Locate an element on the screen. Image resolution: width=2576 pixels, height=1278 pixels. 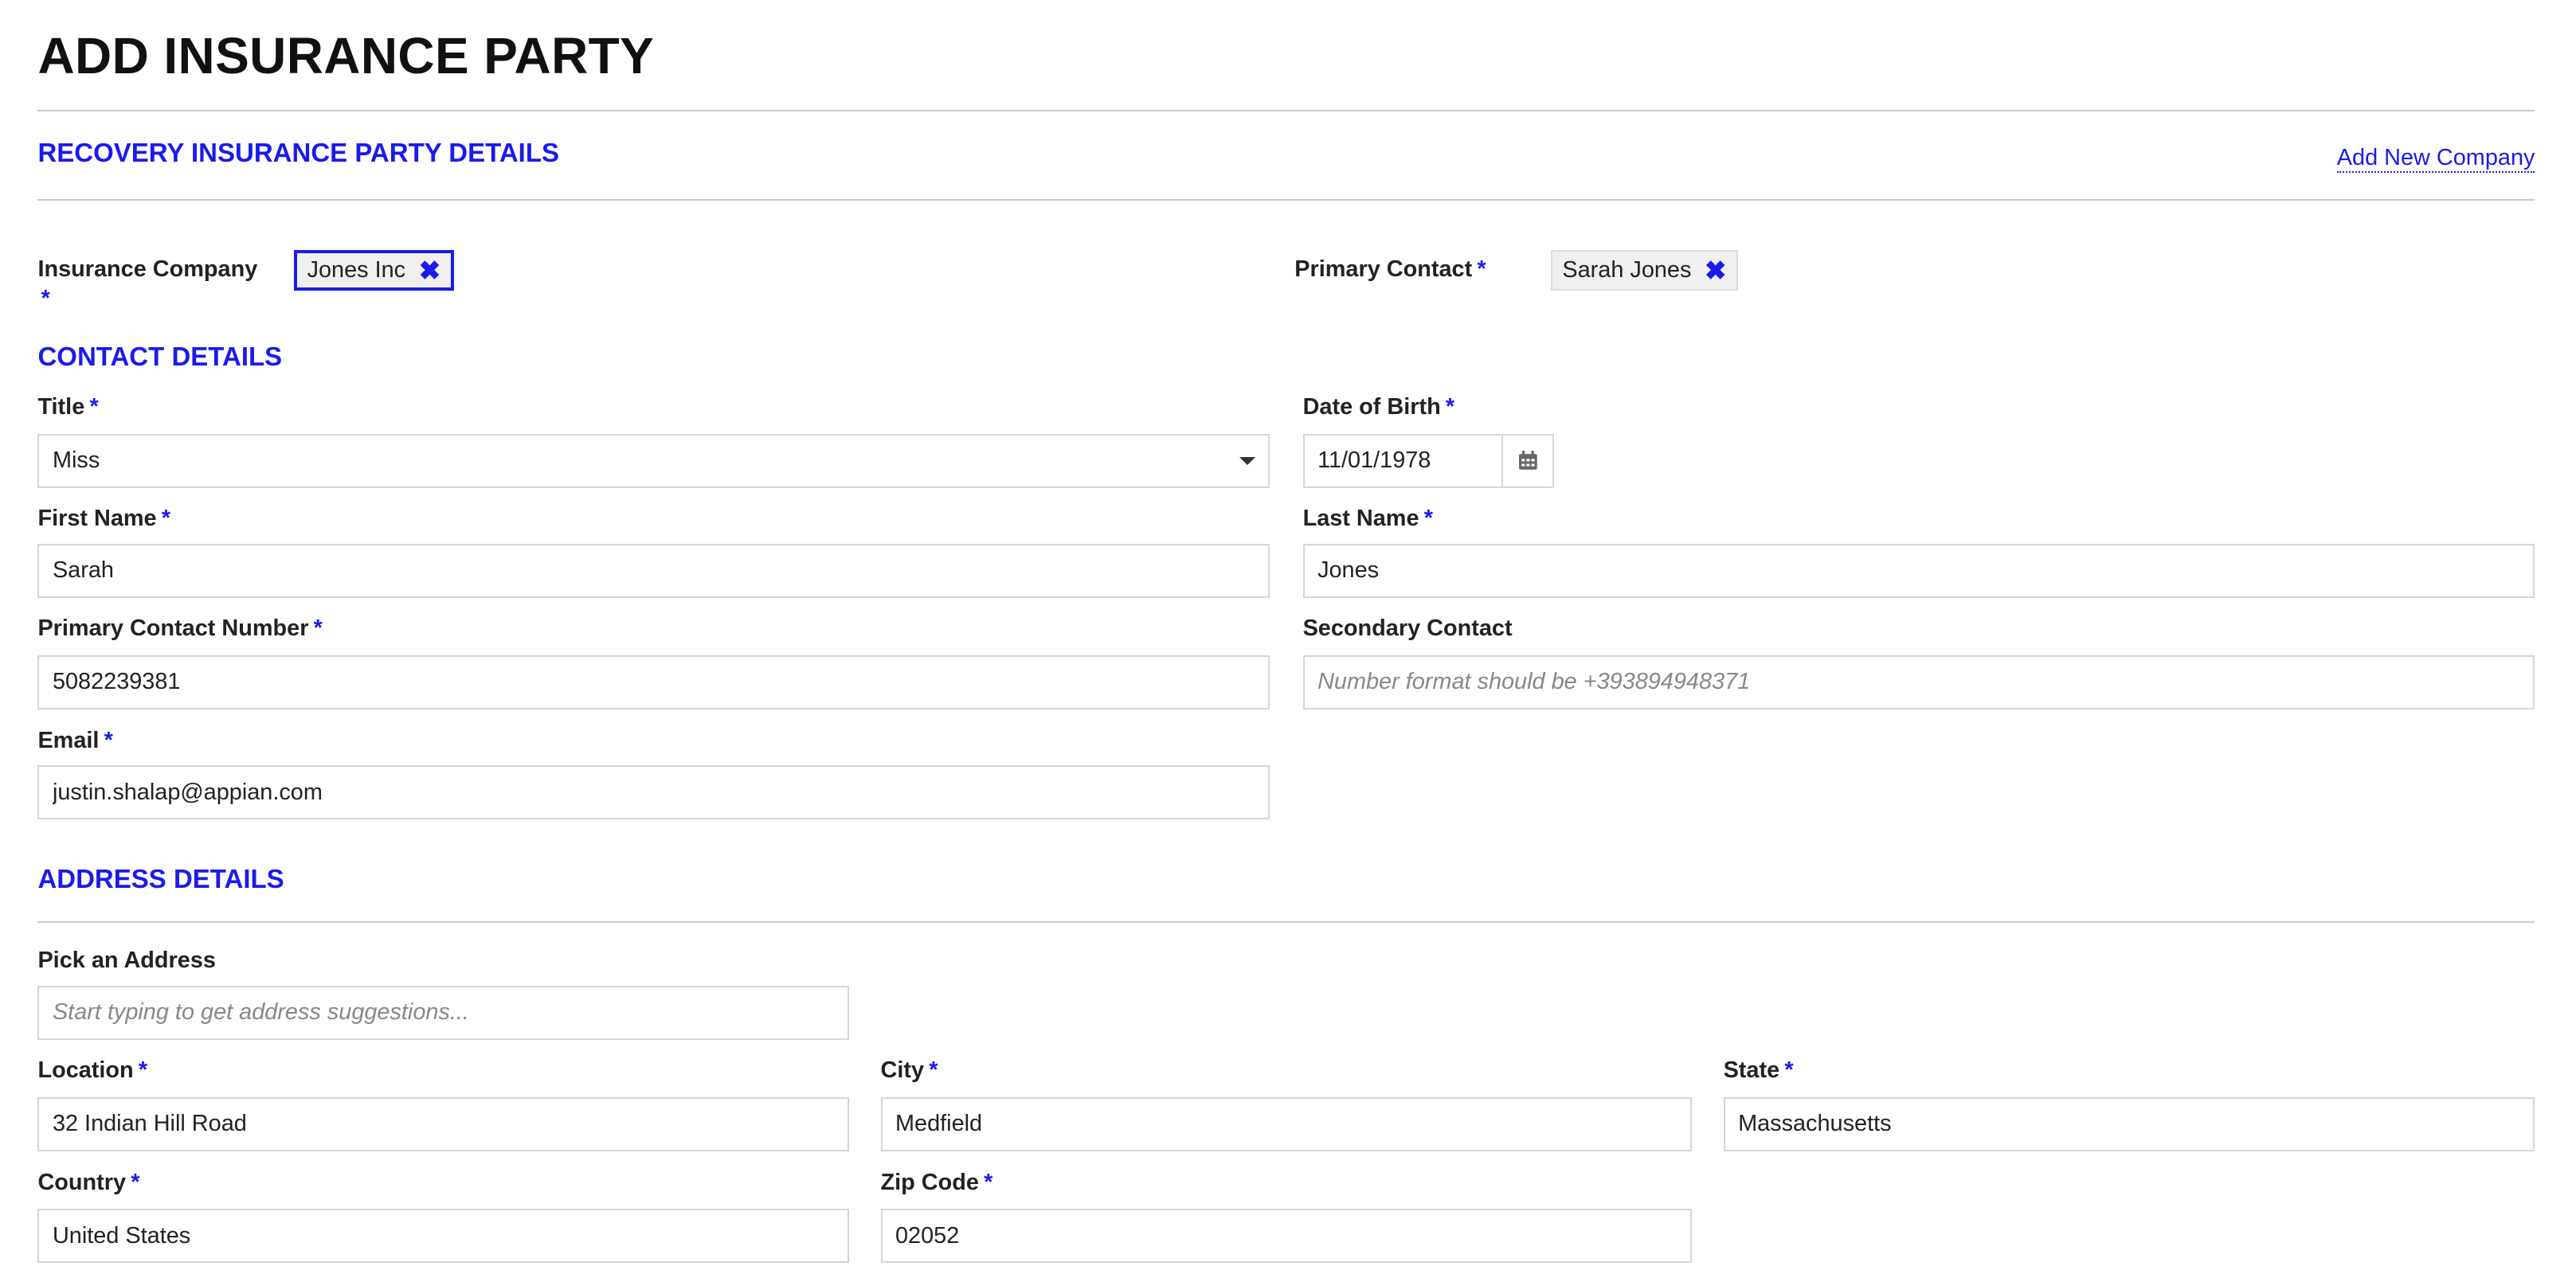
last-name-label: Last Name * is located at coordinates (1367, 519).